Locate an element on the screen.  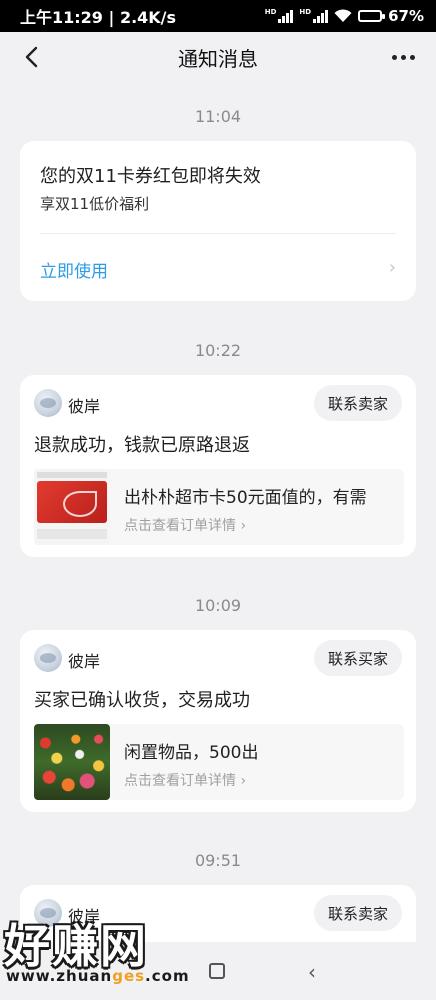
use-now-link: 立即使用 is located at coordinates (74, 269).